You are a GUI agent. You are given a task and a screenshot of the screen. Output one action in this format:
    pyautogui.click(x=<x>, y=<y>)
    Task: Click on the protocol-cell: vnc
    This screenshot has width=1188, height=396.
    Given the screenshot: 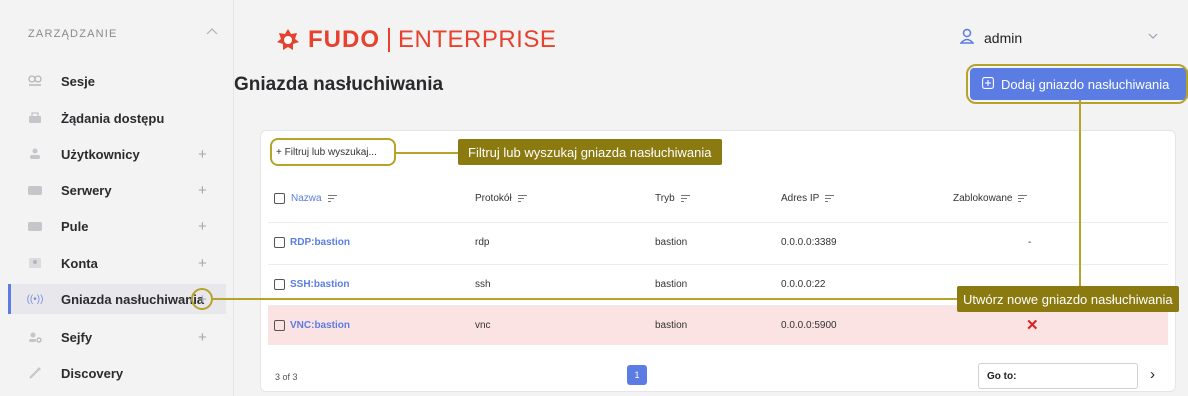 What is the action you would take?
    pyautogui.click(x=483, y=325)
    